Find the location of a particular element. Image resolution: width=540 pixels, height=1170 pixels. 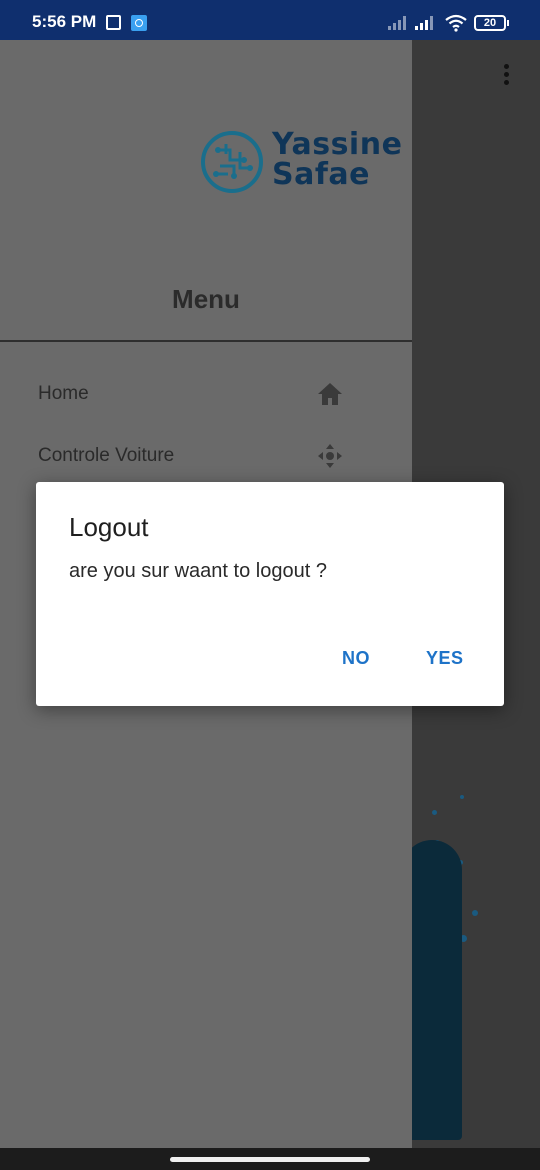

menu-item-label: Home is located at coordinates (63, 393).